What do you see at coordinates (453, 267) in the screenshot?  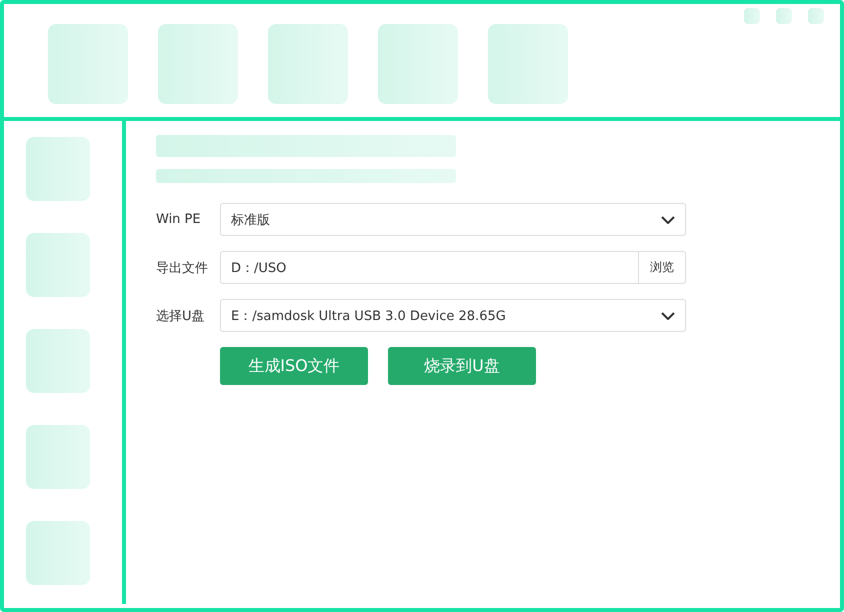 I see `path-field: D：/USO 浏览` at bounding box center [453, 267].